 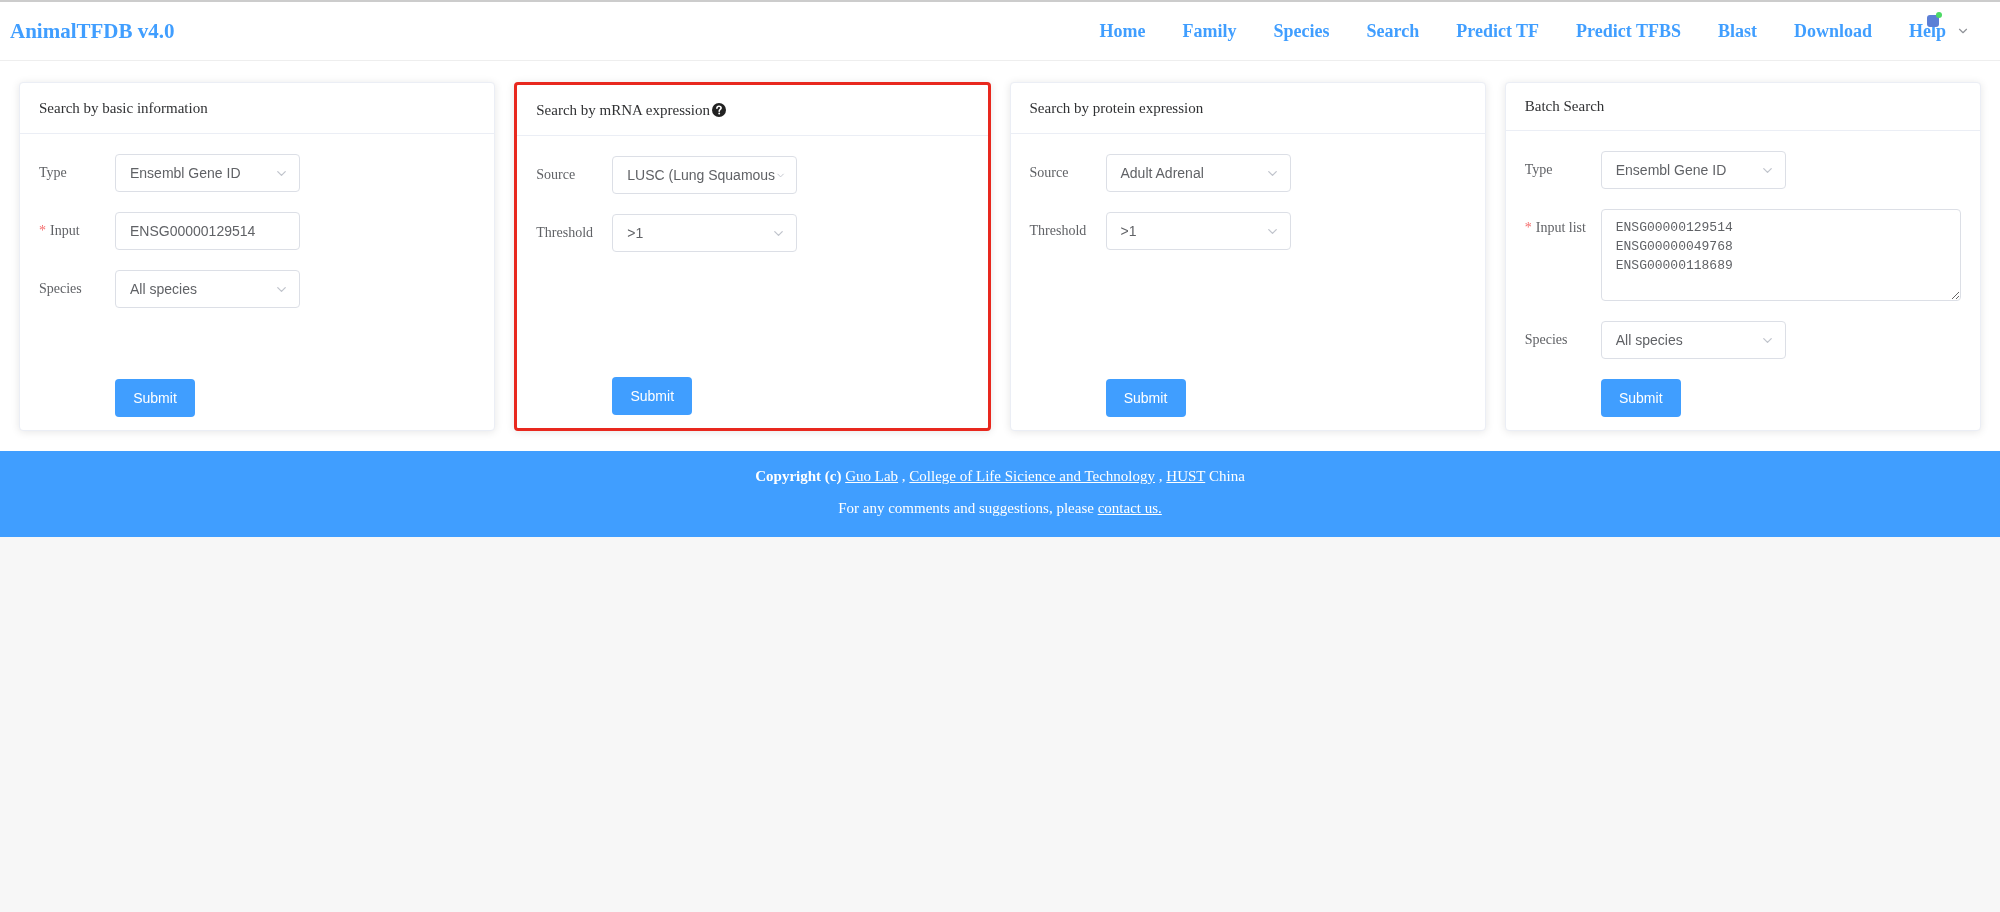 What do you see at coordinates (1116, 108) in the screenshot?
I see `card-title: Search by protein expression` at bounding box center [1116, 108].